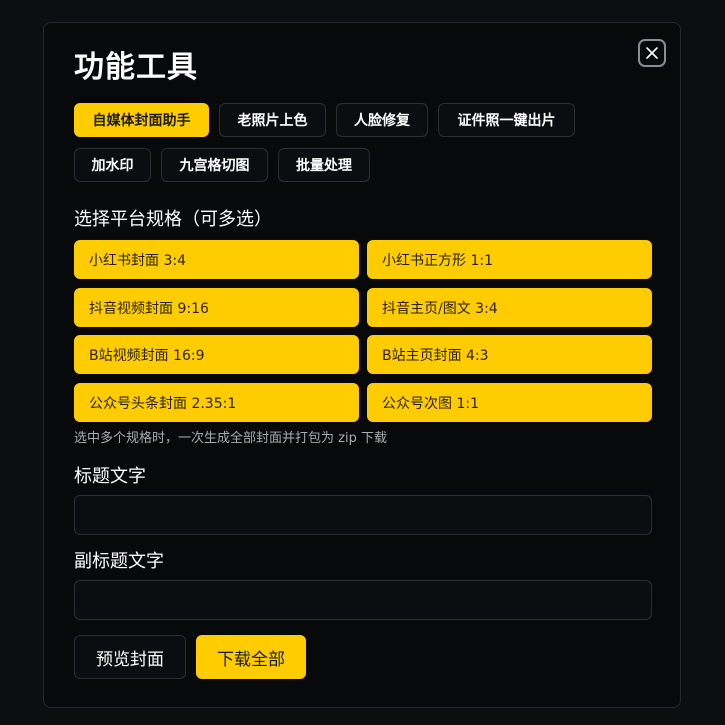 This screenshot has height=725, width=725. Describe the element at coordinates (216, 259) in the screenshot. I see `spec-option: 小红书封面 3:4` at that location.